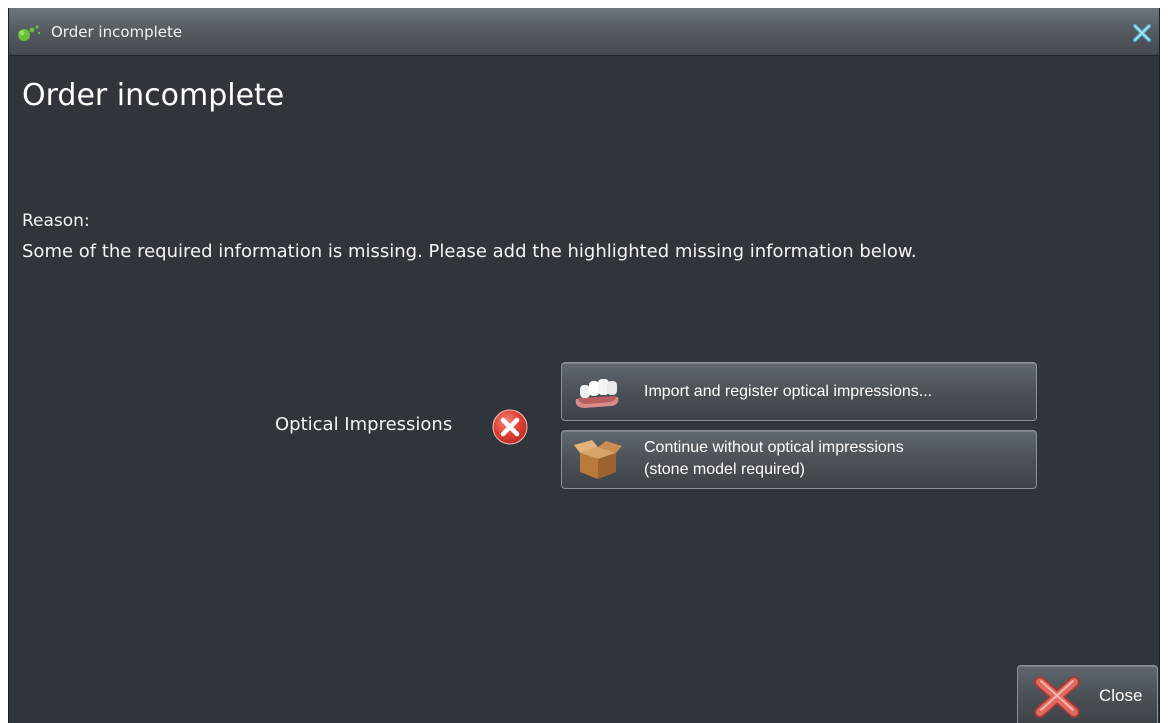 The width and height of the screenshot is (1169, 723). I want to click on title-close-icon, so click(1142, 33).